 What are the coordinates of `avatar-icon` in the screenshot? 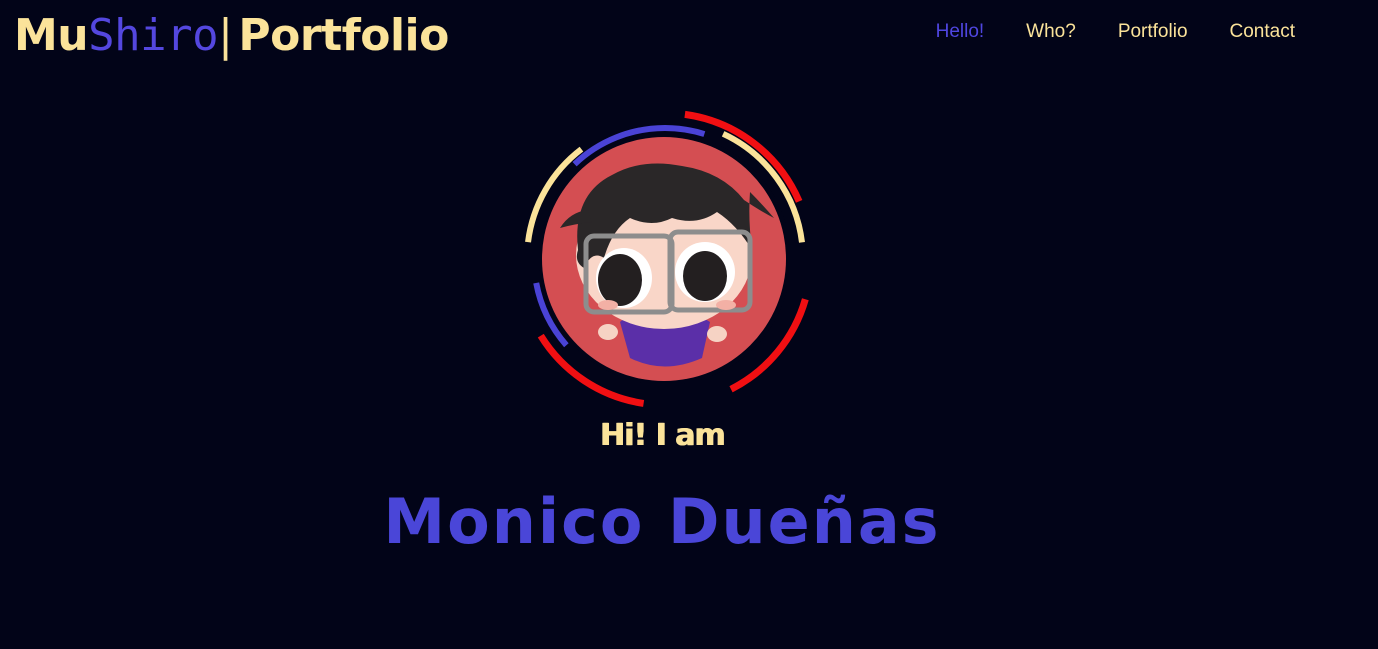 It's located at (665, 259).